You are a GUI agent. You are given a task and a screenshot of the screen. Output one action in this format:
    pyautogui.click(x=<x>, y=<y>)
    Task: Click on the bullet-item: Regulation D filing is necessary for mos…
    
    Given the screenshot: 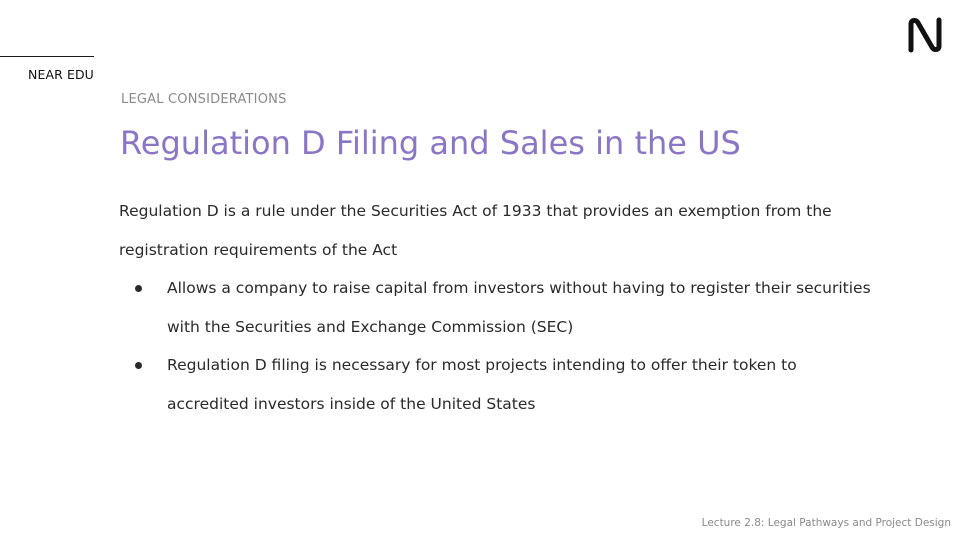 What is the action you would take?
    pyautogui.click(x=499, y=384)
    